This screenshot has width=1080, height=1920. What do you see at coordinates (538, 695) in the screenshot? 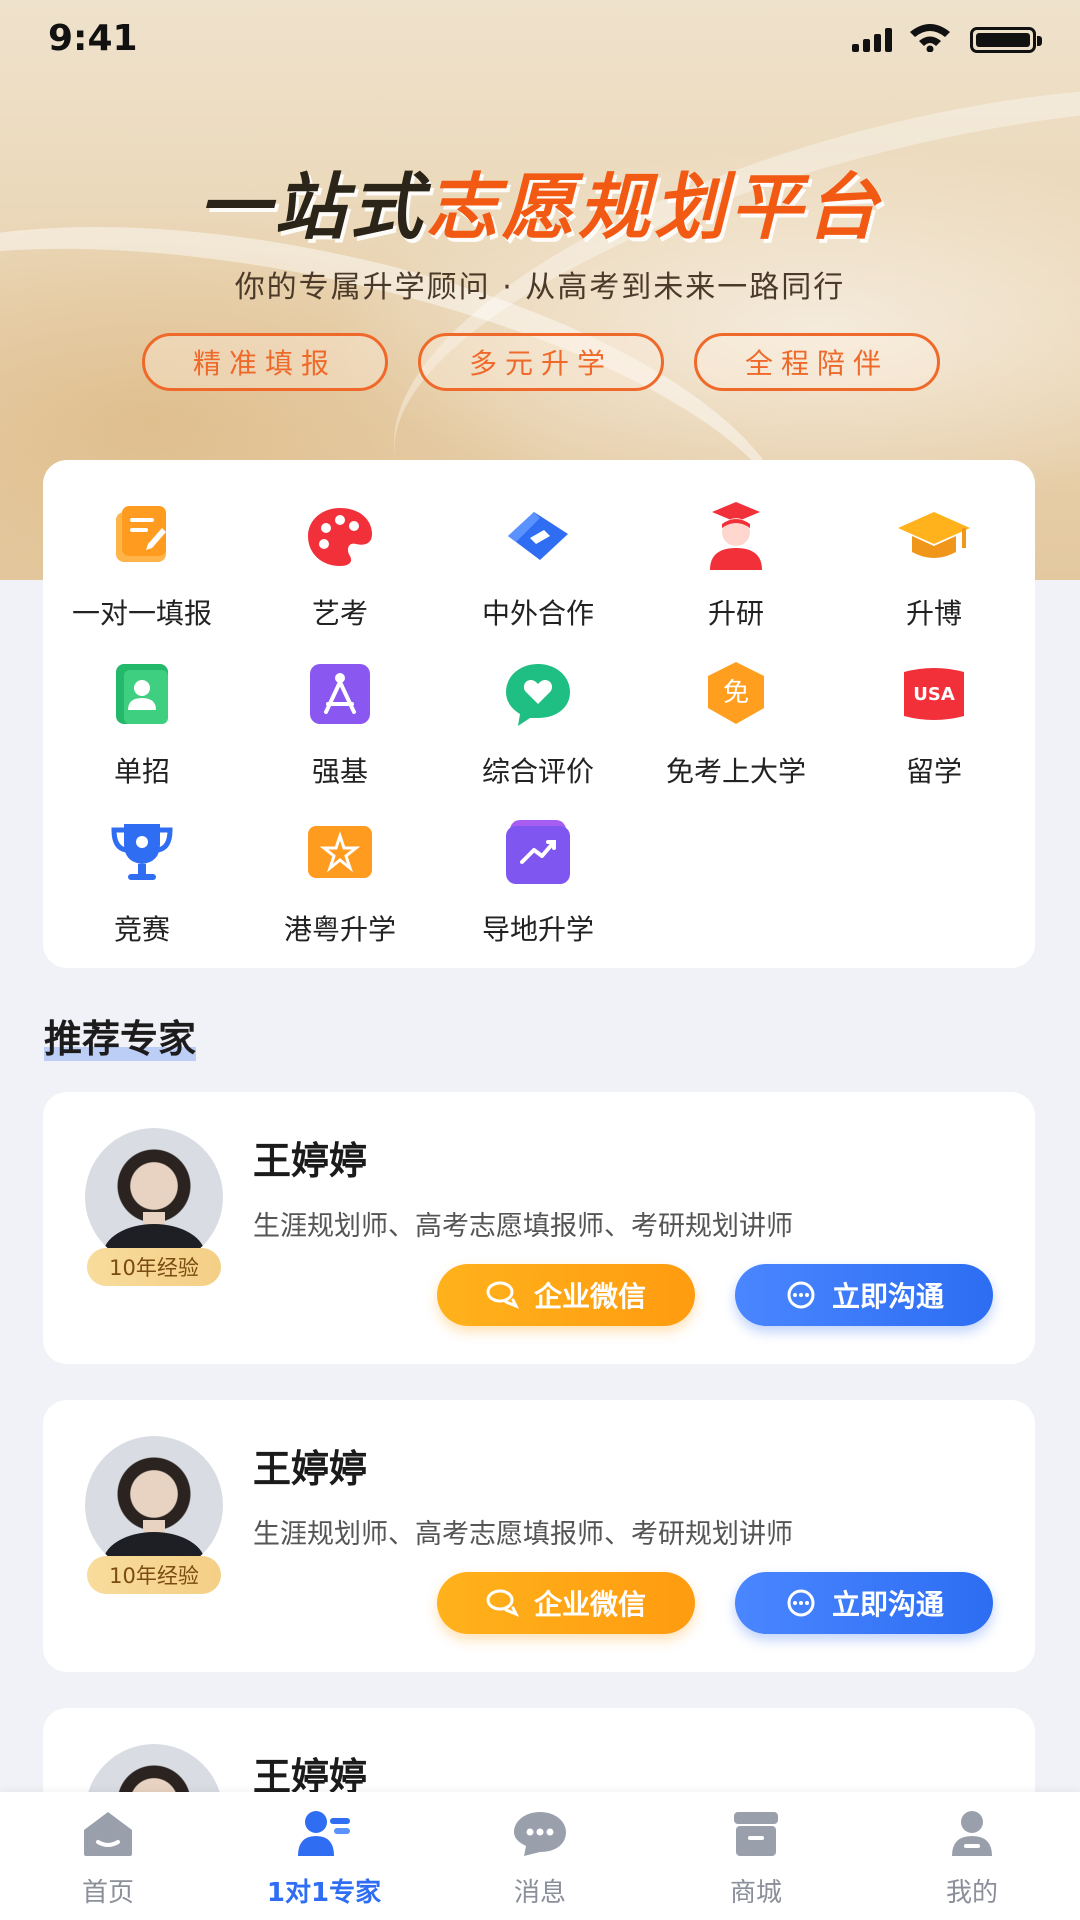
I see `heart-chat-icon` at bounding box center [538, 695].